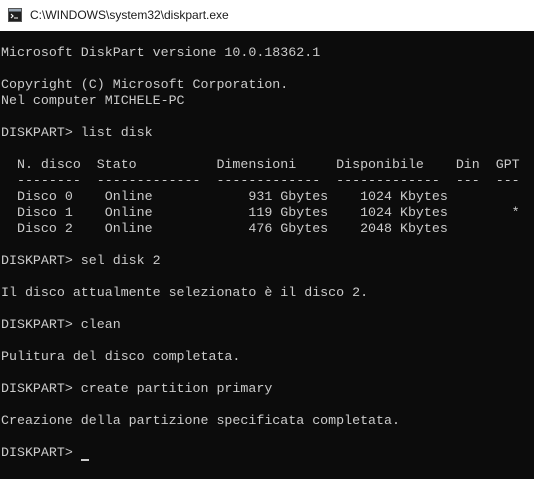  Describe the element at coordinates (267, 15) in the screenshot. I see `title-bar: C:\WINDOWS\system32\diskpart.exe` at that location.